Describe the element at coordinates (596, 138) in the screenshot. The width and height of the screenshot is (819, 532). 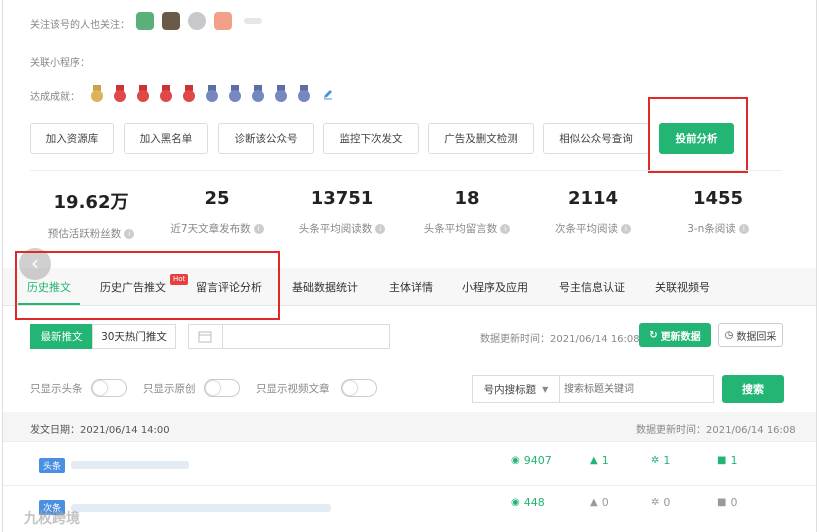
I see `similar-accounts-button: 相似公众号查询` at that location.